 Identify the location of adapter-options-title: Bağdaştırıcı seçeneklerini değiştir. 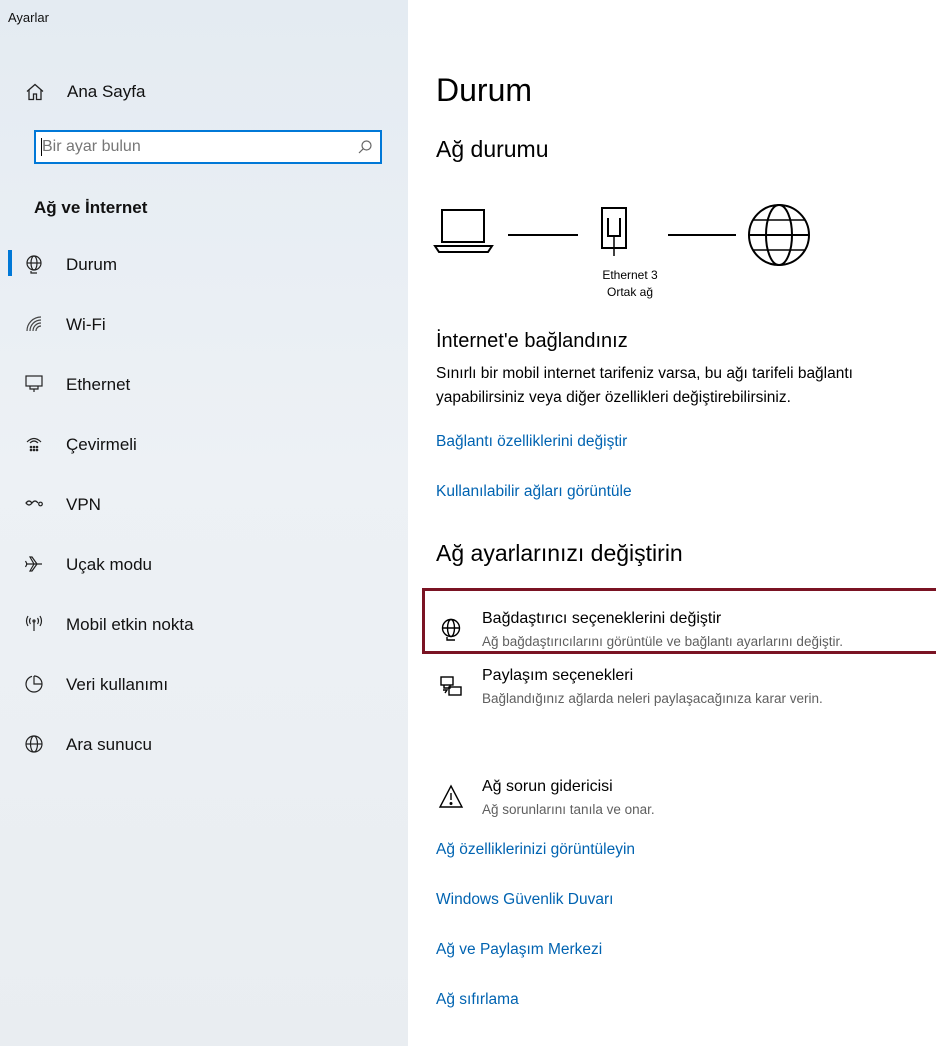
(602, 618).